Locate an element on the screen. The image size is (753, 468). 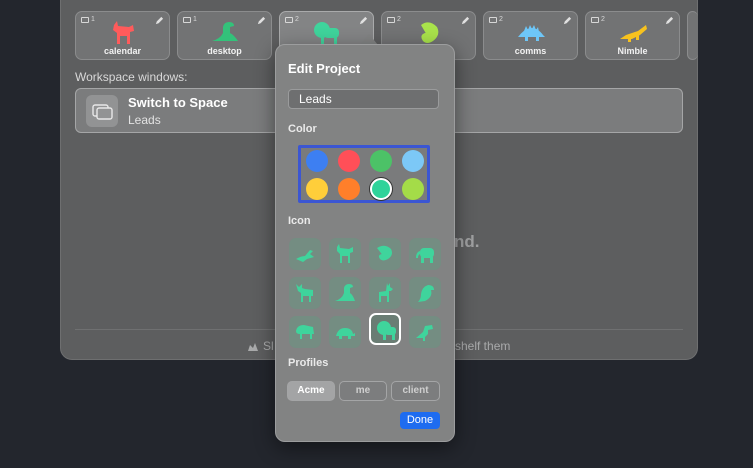
color-swatch-orange is located at coordinates (349, 189).